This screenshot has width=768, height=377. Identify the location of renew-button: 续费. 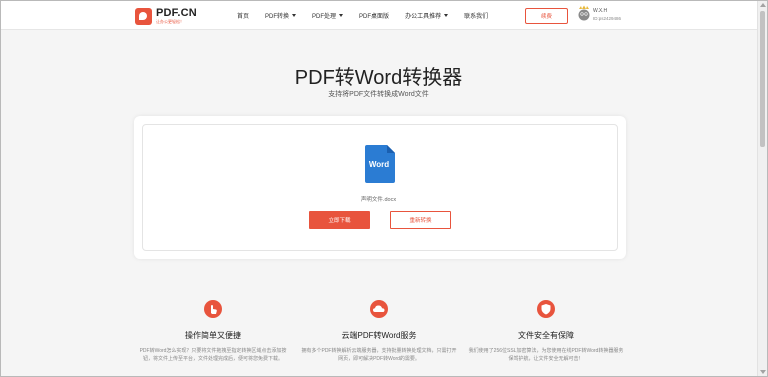
(546, 16).